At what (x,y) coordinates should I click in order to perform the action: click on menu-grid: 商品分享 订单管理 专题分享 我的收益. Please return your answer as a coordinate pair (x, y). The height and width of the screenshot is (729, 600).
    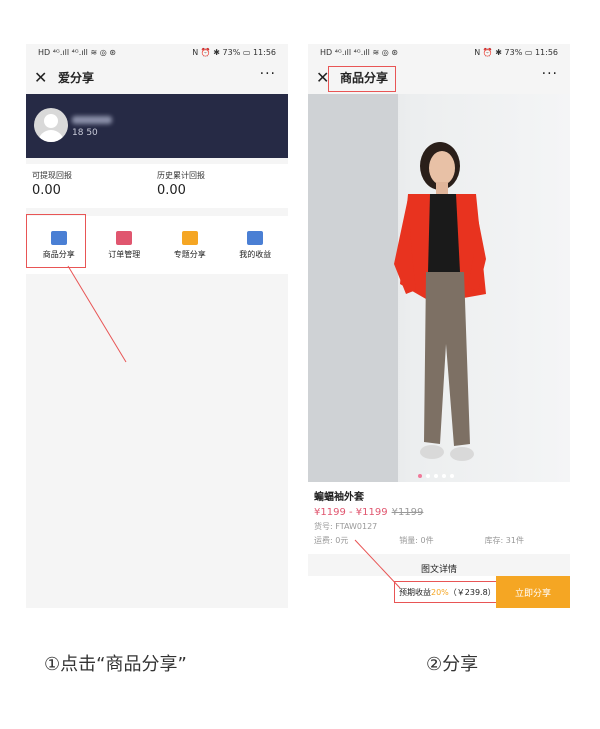
    Looking at the image, I should click on (157, 244).